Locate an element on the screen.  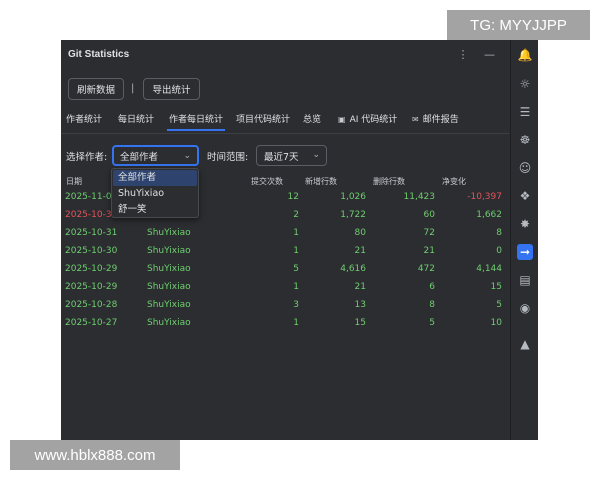
cell-date: 2025-10-28 is located at coordinates (91, 305).